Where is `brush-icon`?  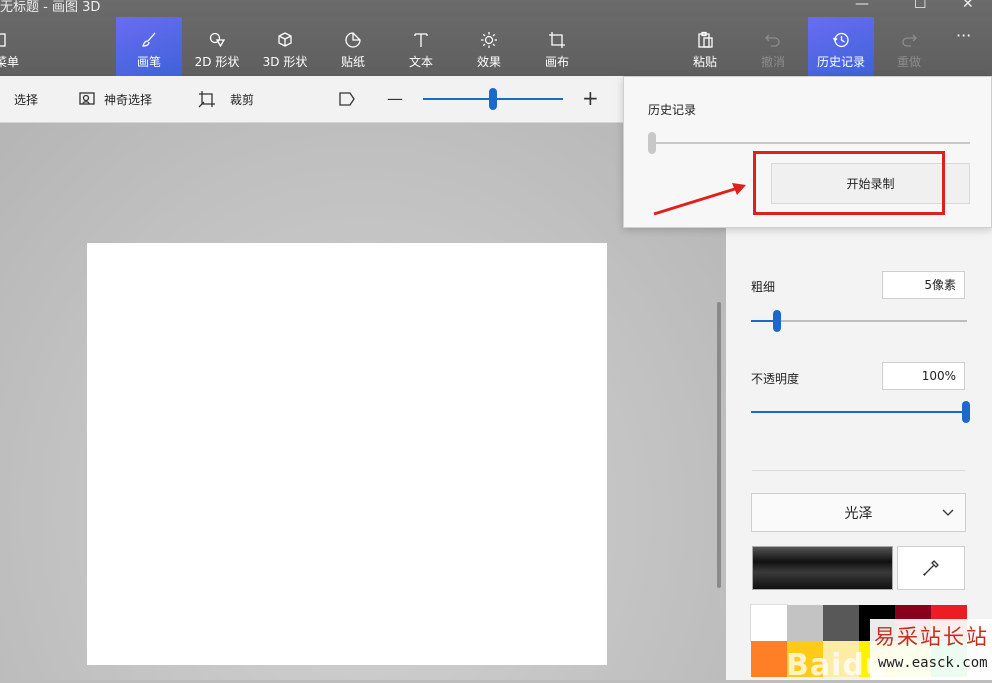
brush-icon is located at coordinates (149, 39).